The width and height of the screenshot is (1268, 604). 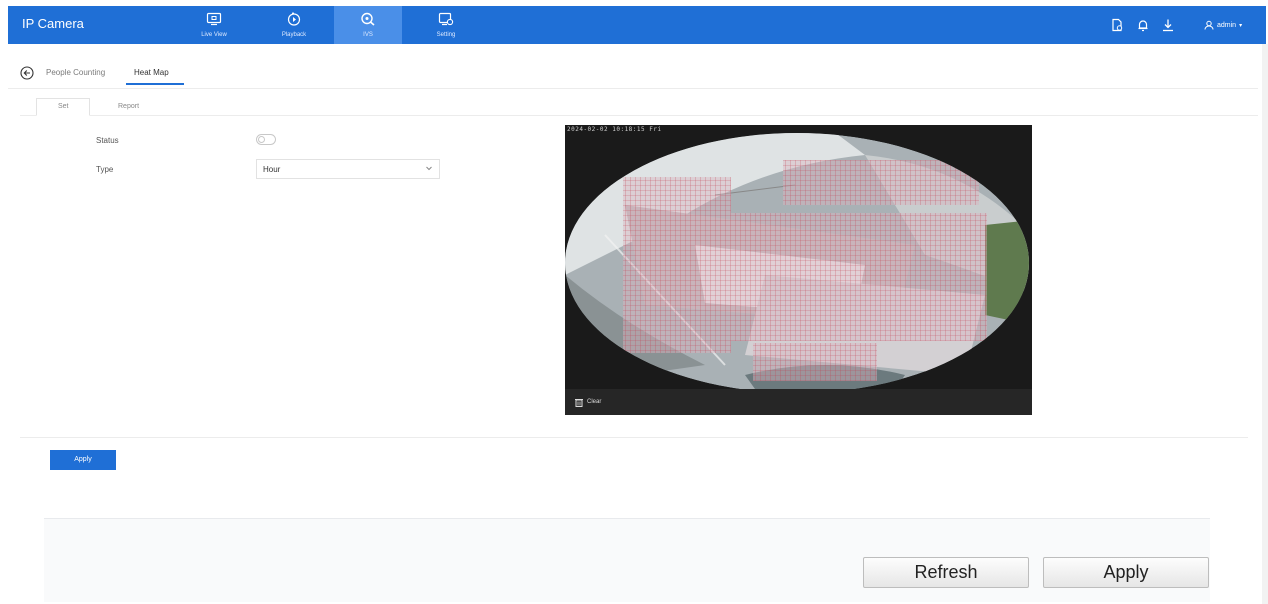 What do you see at coordinates (1265, 324) in the screenshot?
I see `scrollbar-track` at bounding box center [1265, 324].